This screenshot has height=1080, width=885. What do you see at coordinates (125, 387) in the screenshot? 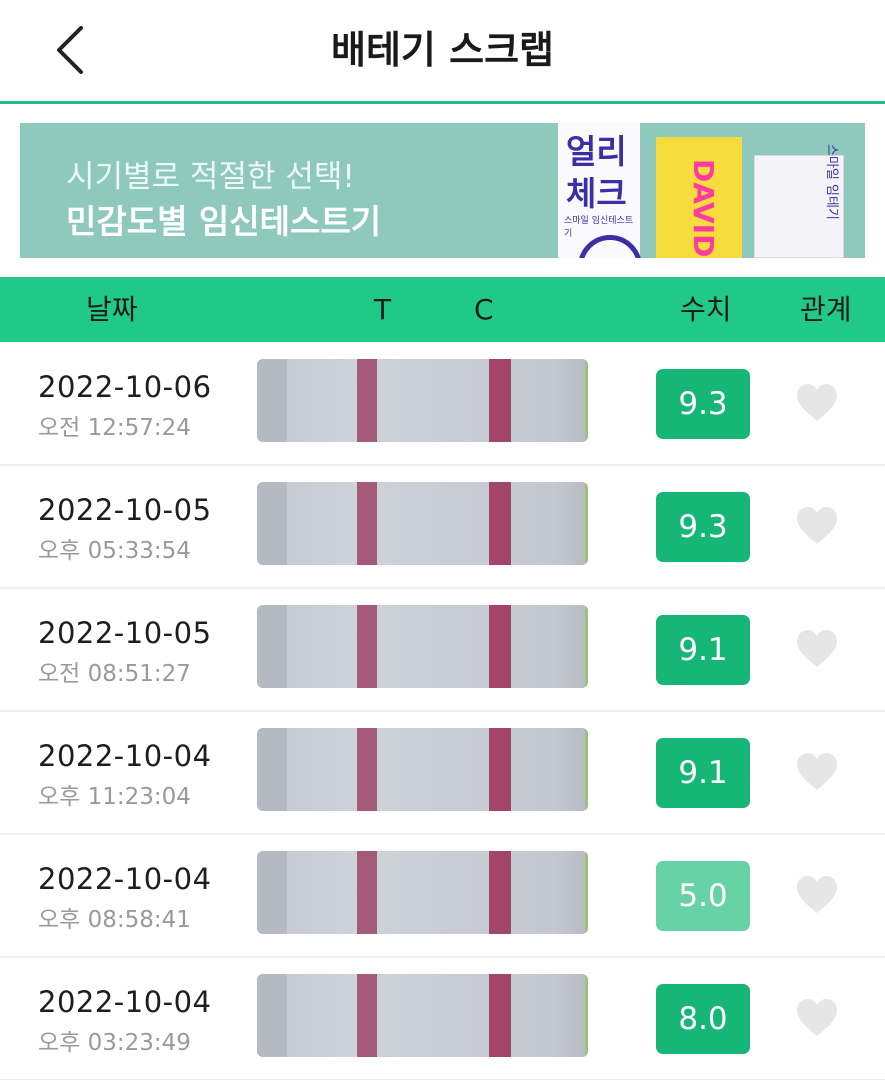
I see `record-date: 2022-10-06` at bounding box center [125, 387].